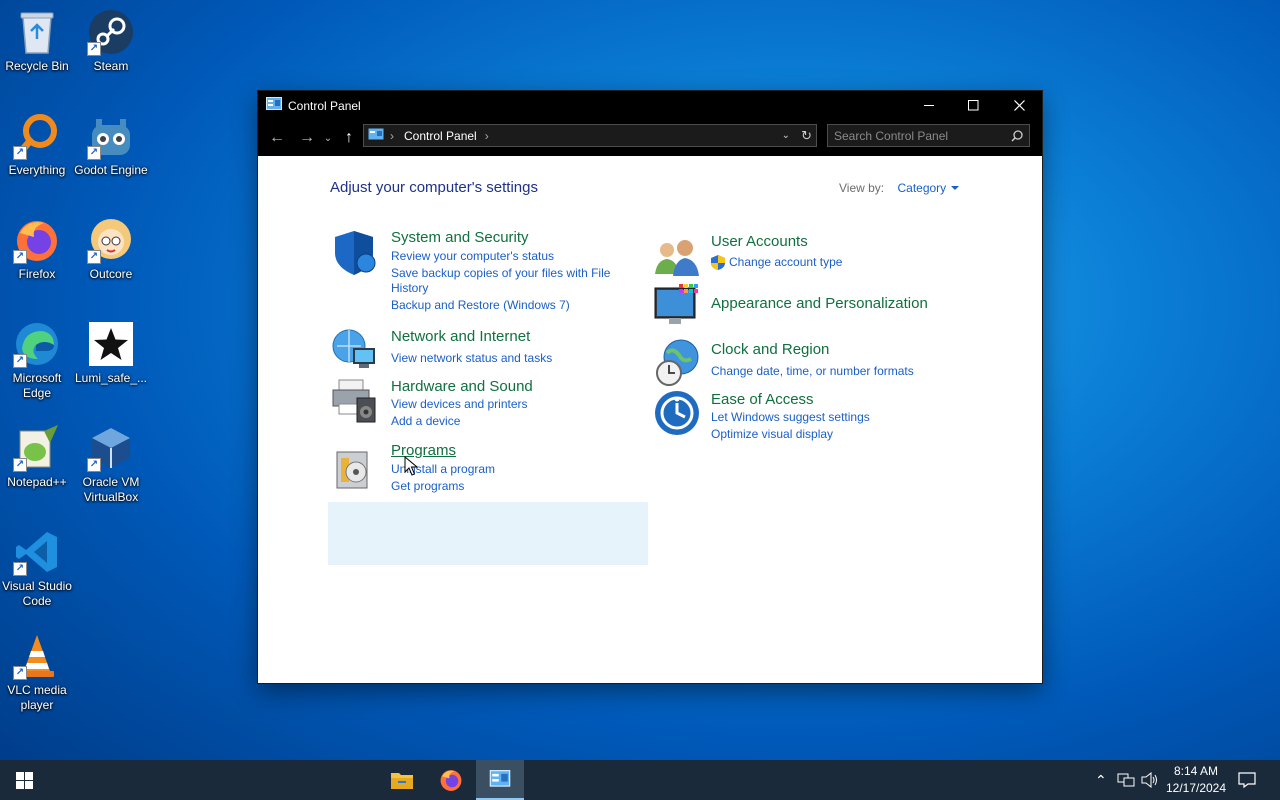 Image resolution: width=1280 pixels, height=800 pixels. I want to click on optimize-display-link: Optimize visual display, so click(772, 434).